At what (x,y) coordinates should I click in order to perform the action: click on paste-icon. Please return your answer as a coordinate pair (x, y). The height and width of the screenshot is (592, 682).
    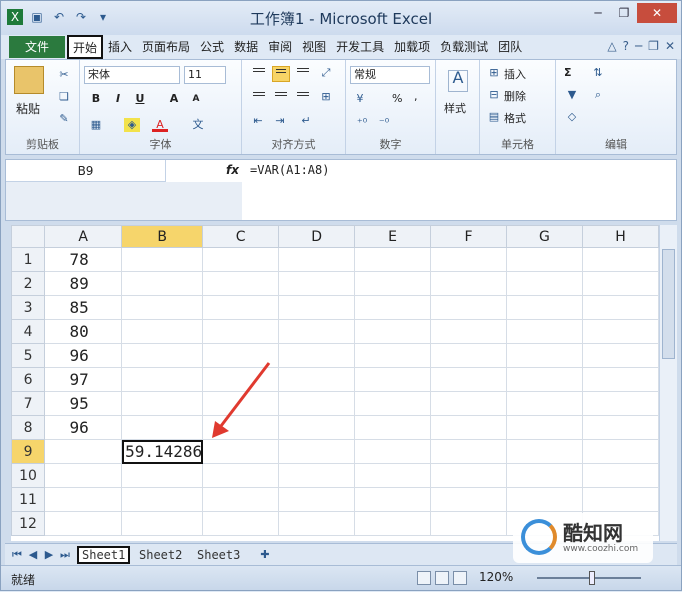
    Looking at the image, I should click on (29, 80).